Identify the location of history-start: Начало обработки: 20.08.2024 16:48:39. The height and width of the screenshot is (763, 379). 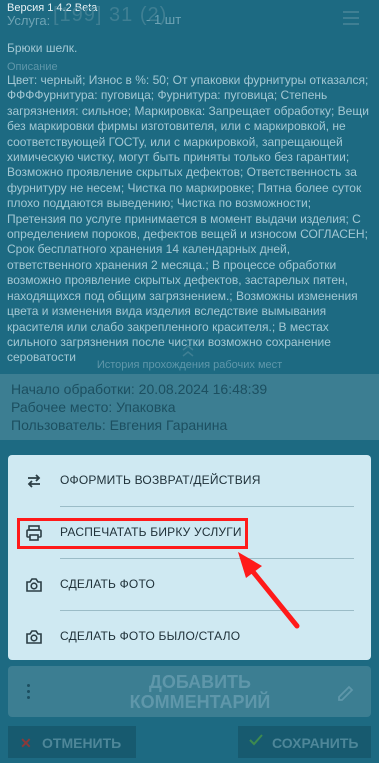
(139, 389).